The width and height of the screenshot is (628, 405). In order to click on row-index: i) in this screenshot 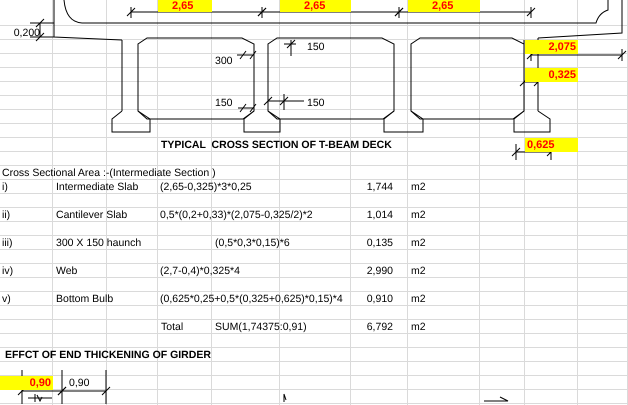, I will do `click(5, 187)`.